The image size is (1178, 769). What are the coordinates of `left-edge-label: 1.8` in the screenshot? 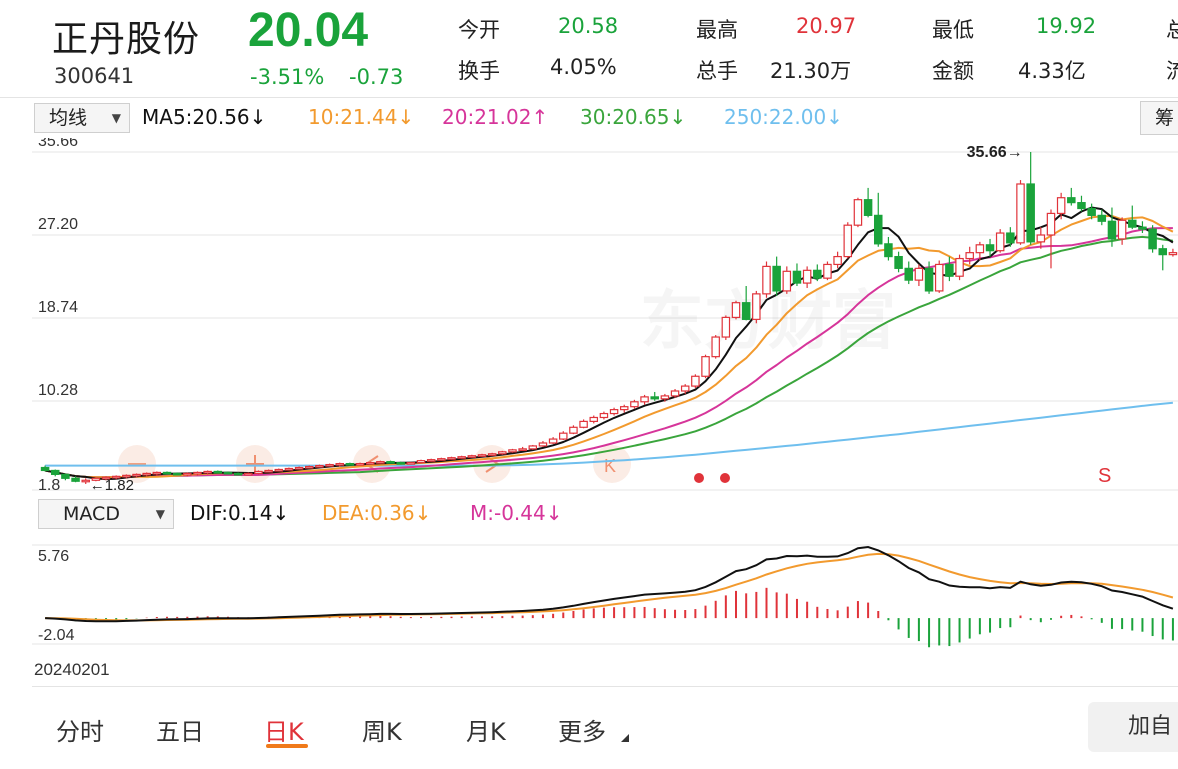 It's located at (49, 485).